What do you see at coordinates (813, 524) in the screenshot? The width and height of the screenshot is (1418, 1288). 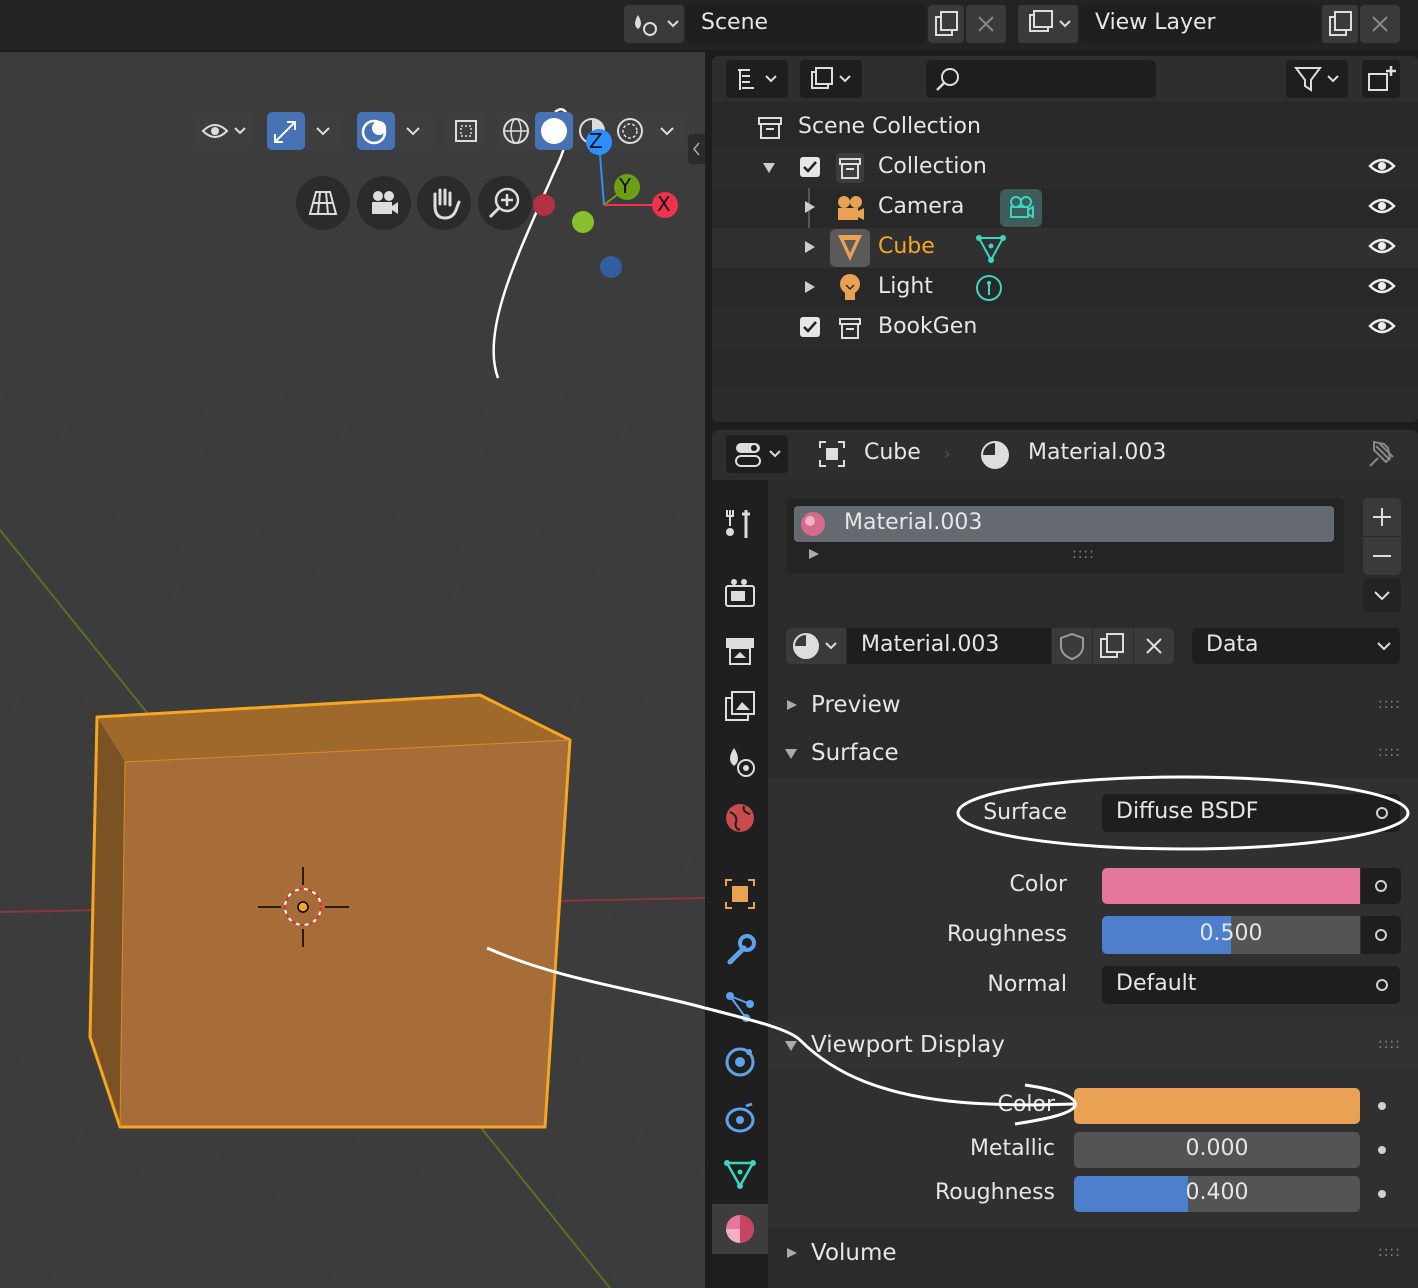 I see `material-slot-icon` at bounding box center [813, 524].